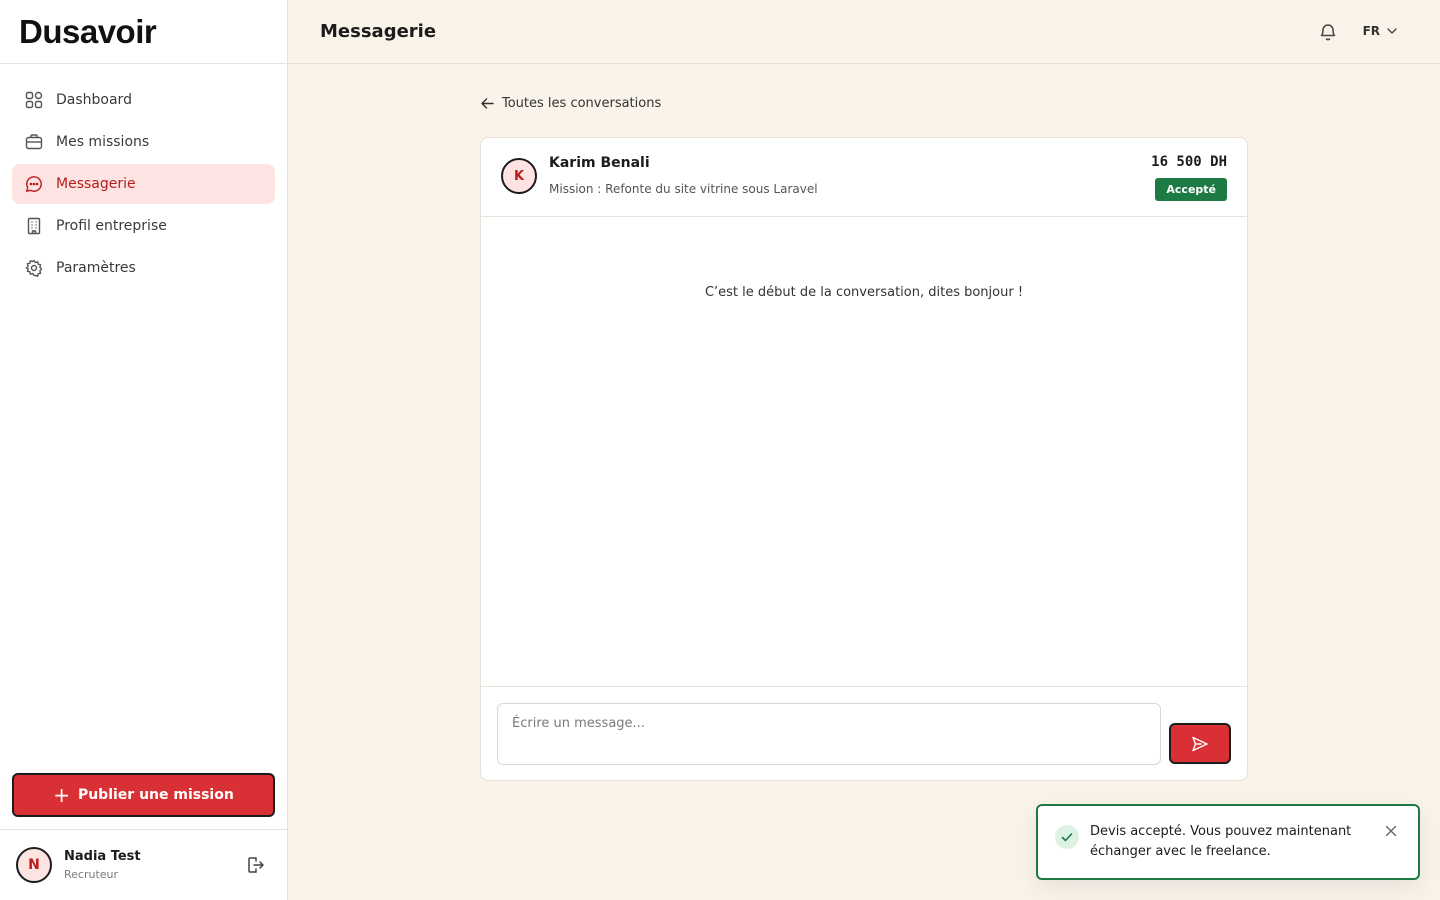 This screenshot has height=900, width=1440. Describe the element at coordinates (96, 268) in the screenshot. I see `sidebar-item-label: Paramètres` at that location.